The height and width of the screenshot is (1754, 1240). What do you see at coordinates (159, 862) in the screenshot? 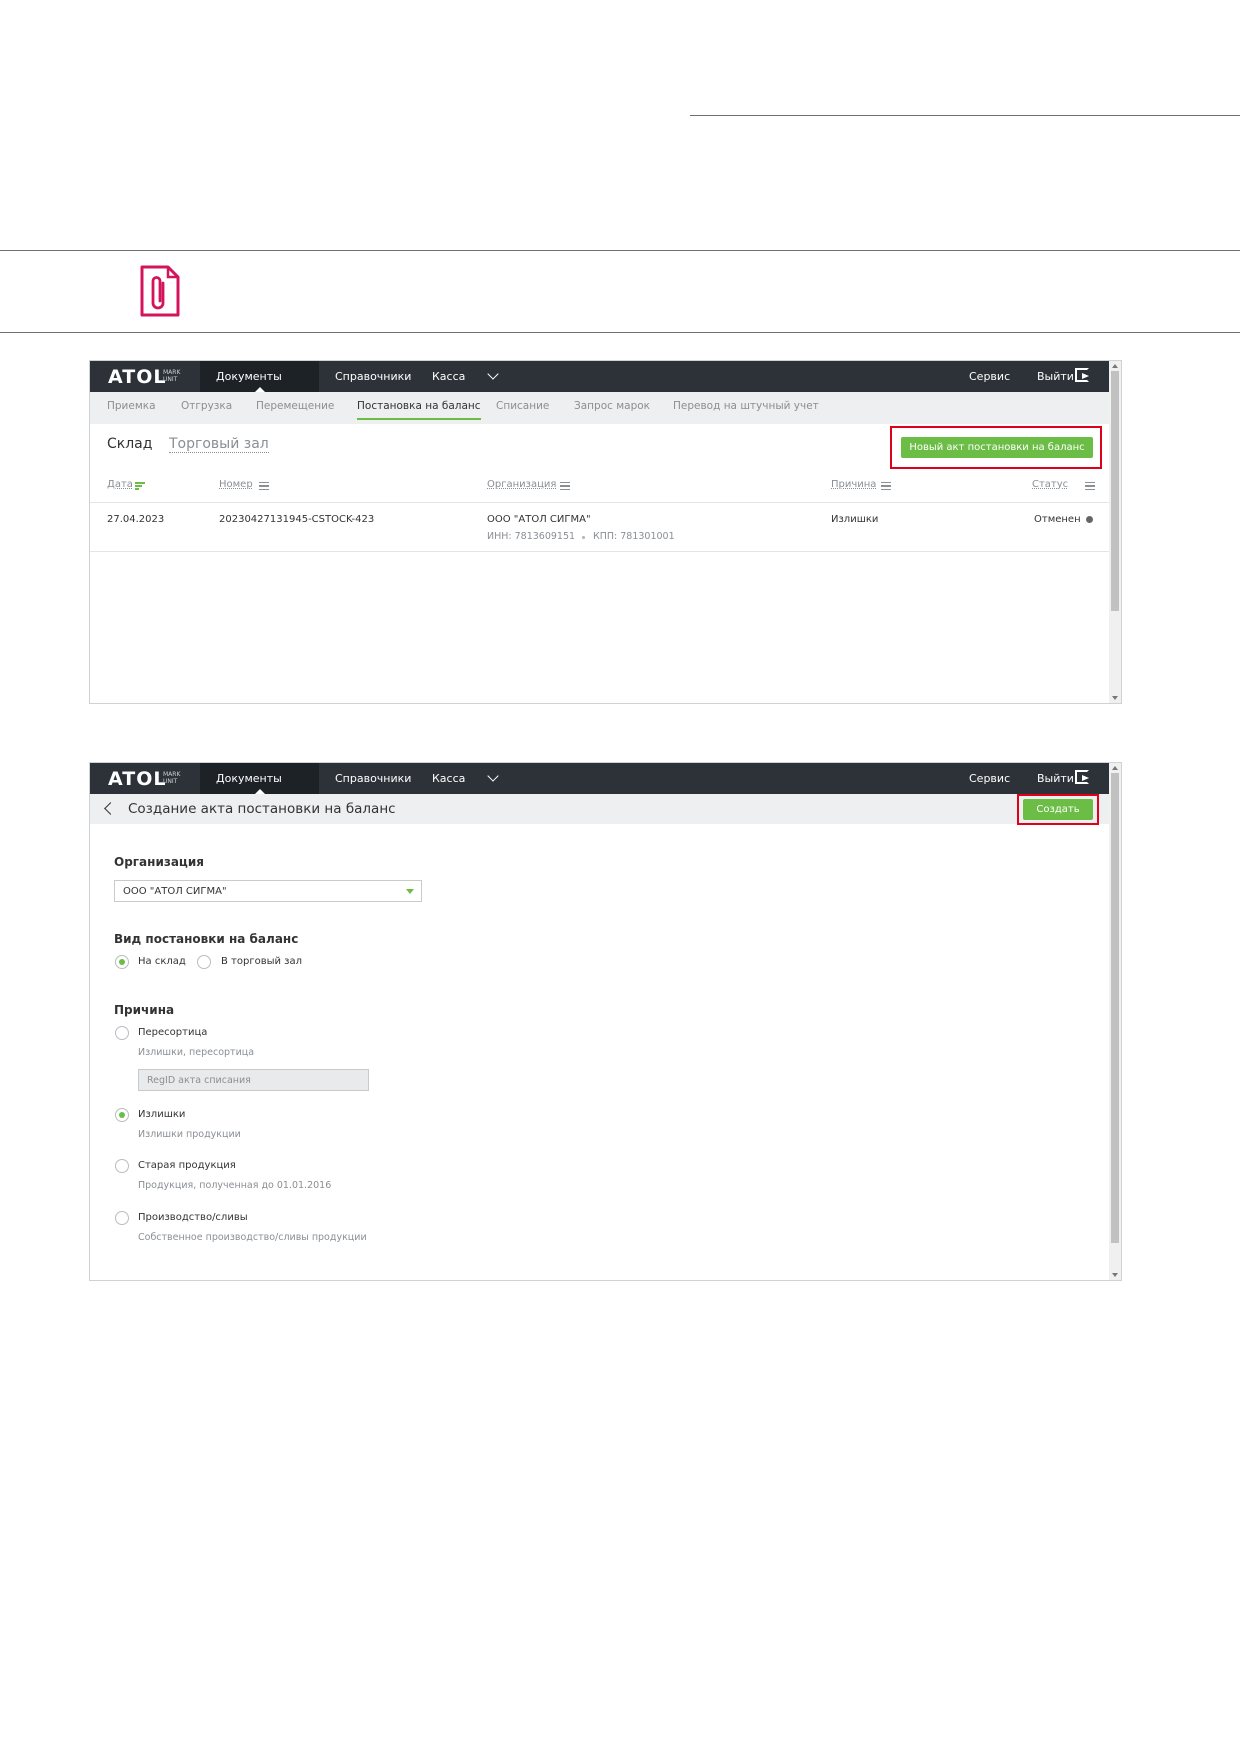
I see `organization-label: Организация` at bounding box center [159, 862].